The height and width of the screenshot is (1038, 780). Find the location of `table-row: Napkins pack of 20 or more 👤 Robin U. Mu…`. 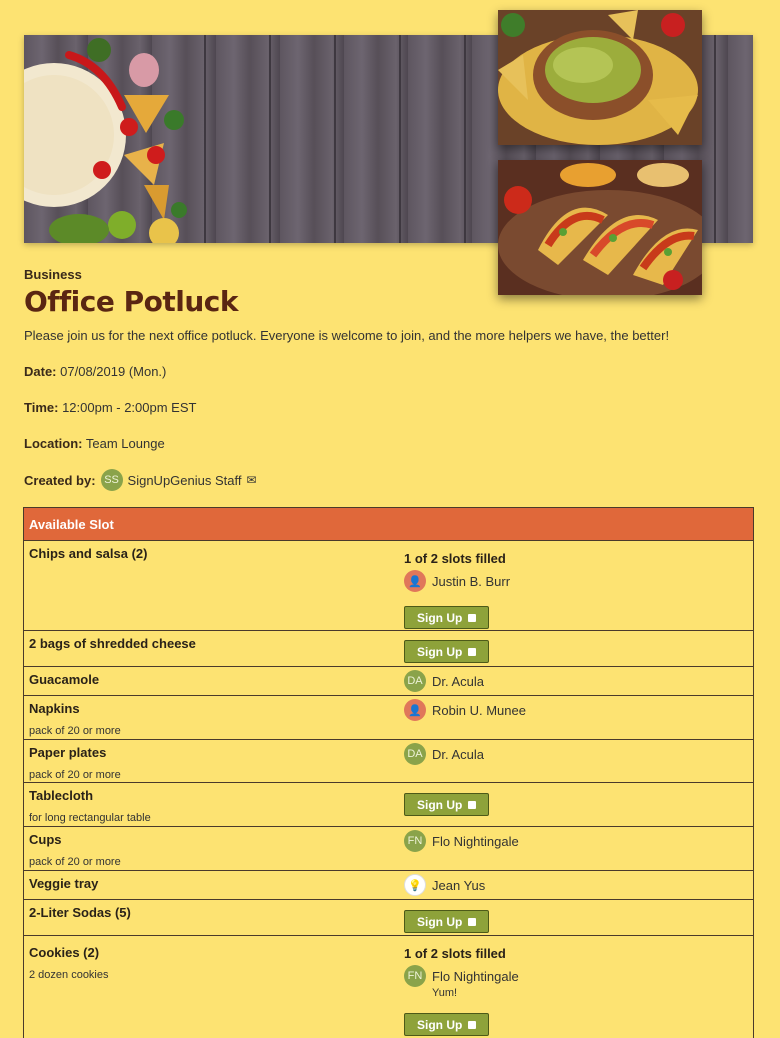

table-row: Napkins pack of 20 or more 👤 Robin U. Mu… is located at coordinates (388, 718).